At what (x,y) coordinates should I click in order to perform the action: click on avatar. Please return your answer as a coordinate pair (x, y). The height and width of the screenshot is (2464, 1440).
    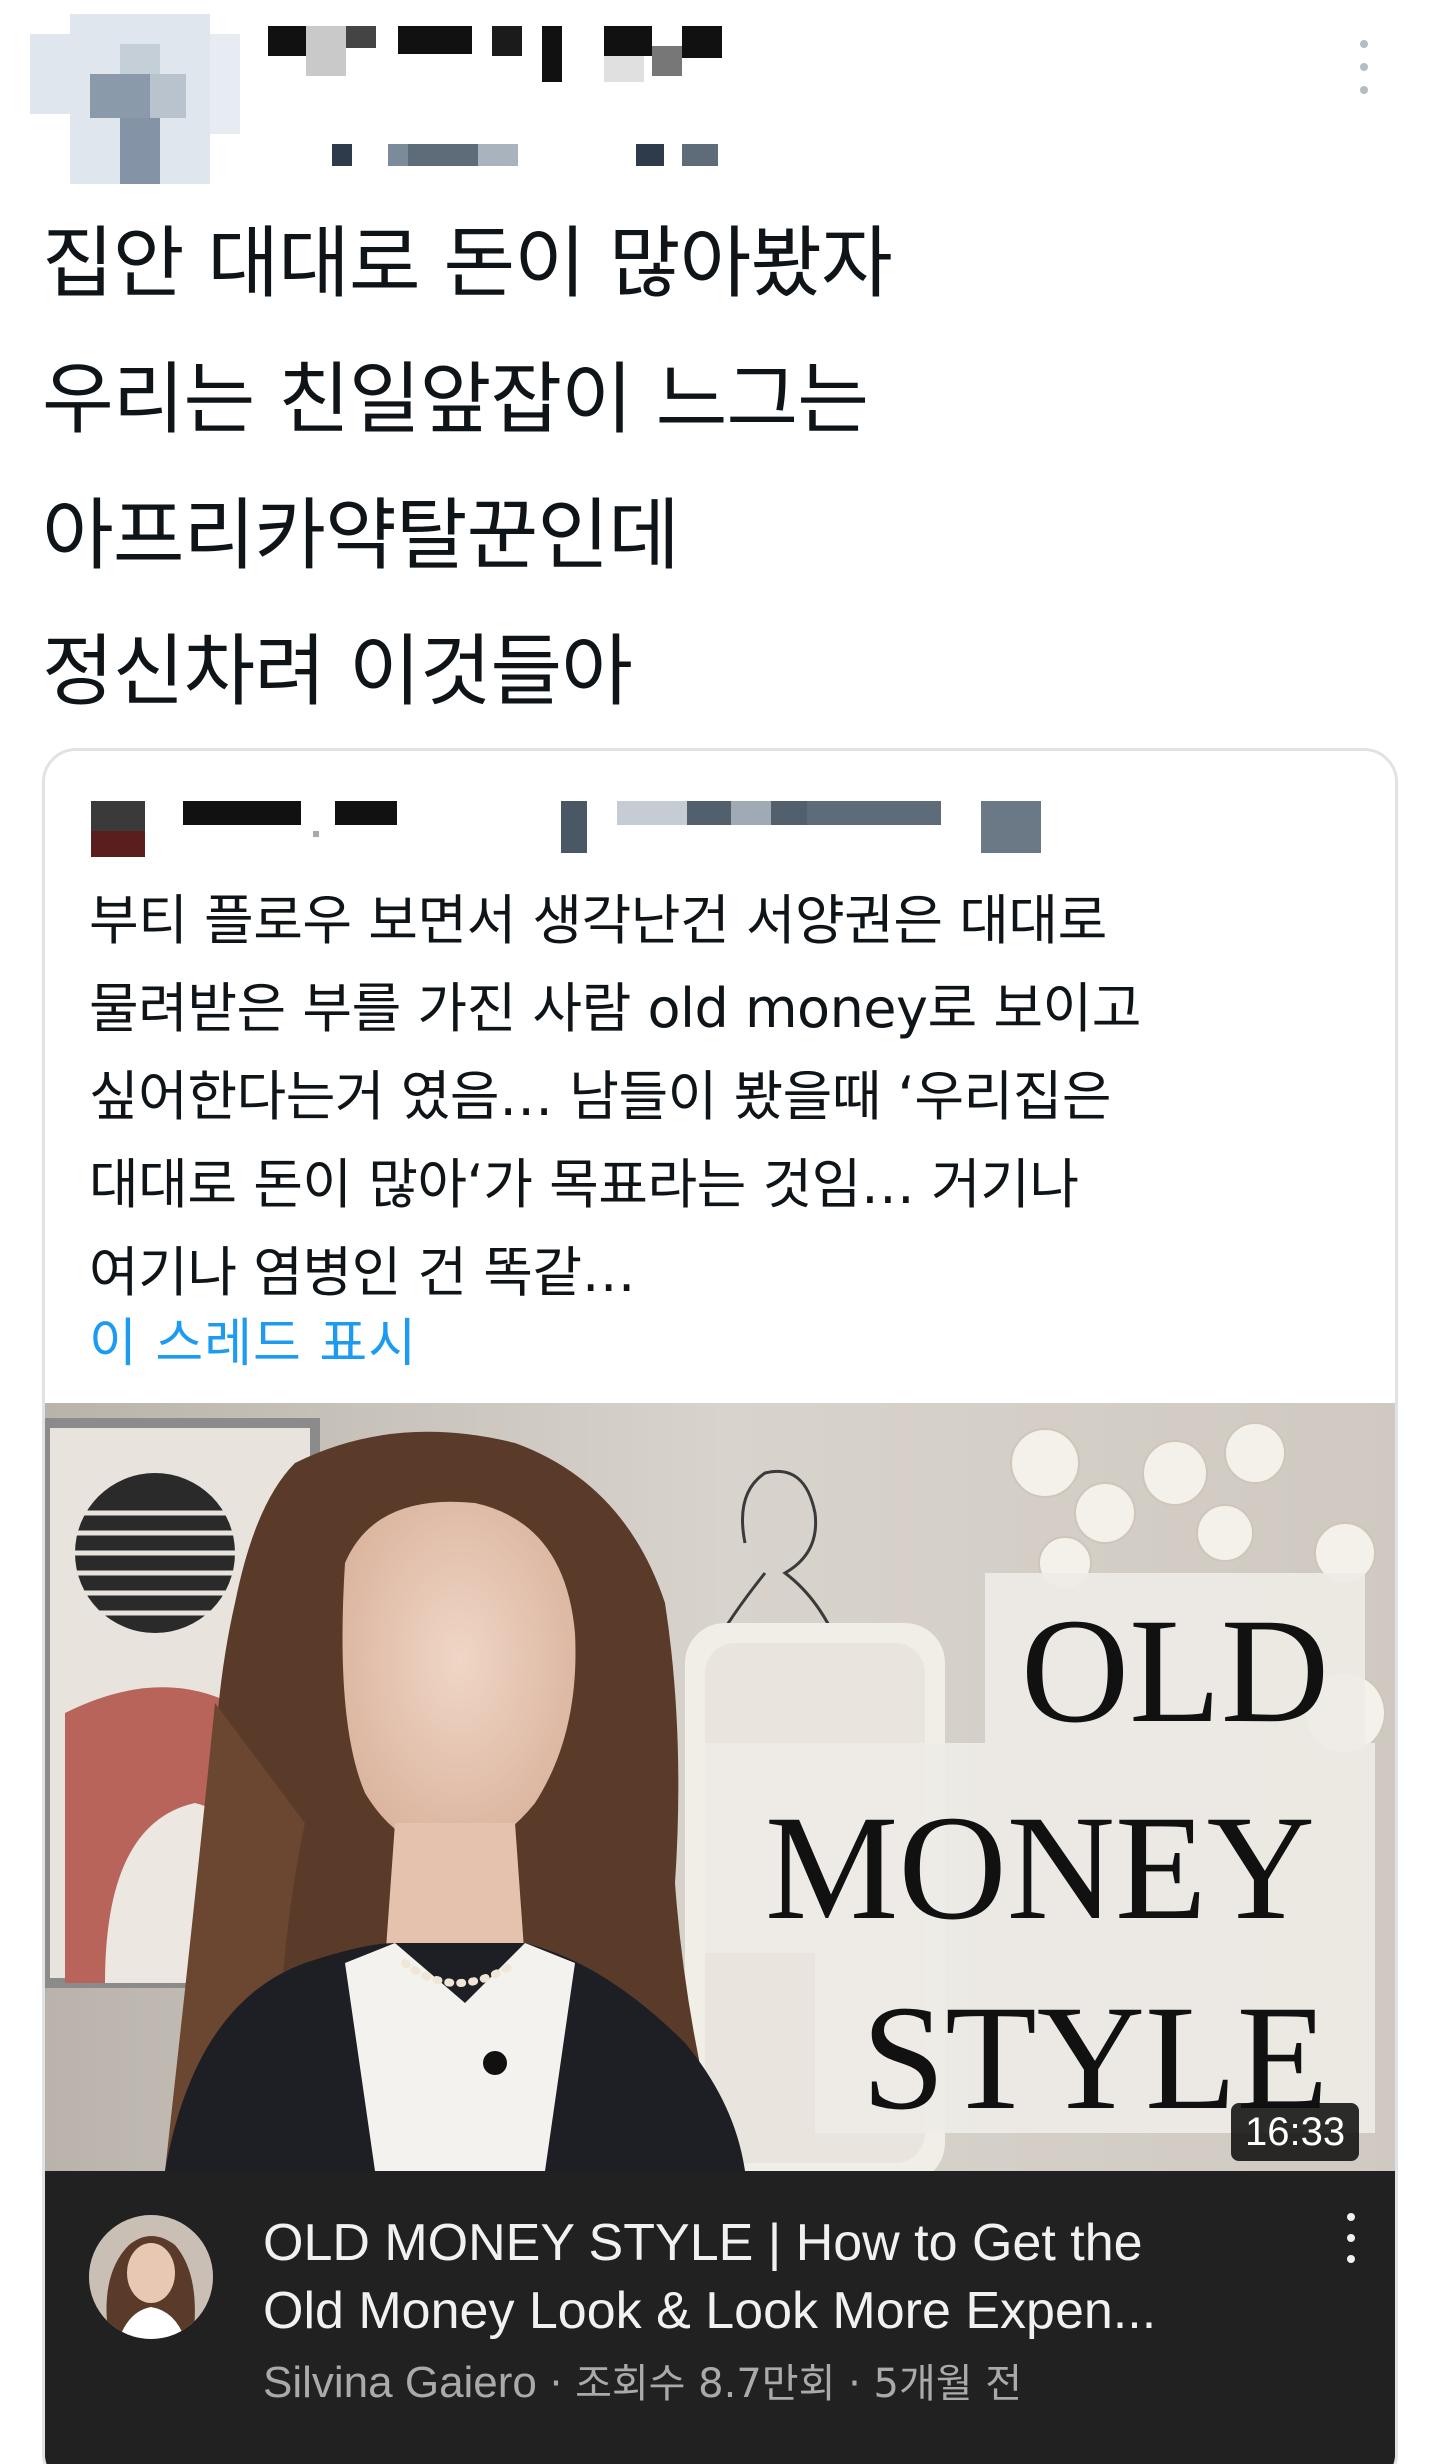
    Looking at the image, I should click on (135, 99).